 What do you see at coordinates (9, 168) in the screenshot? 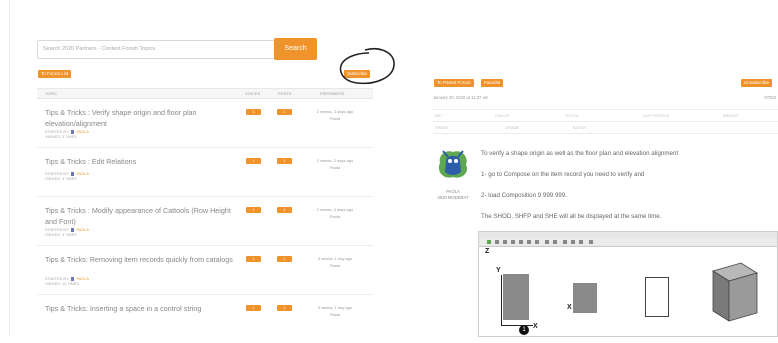
I see `page-left-rule` at bounding box center [9, 168].